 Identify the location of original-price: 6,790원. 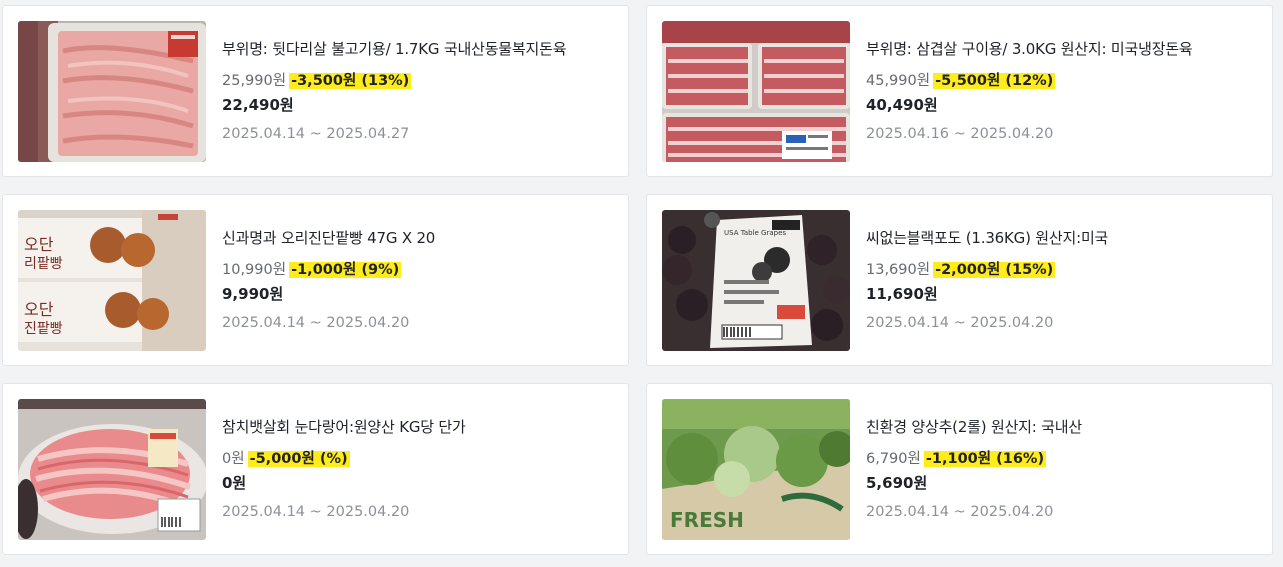
(893, 459).